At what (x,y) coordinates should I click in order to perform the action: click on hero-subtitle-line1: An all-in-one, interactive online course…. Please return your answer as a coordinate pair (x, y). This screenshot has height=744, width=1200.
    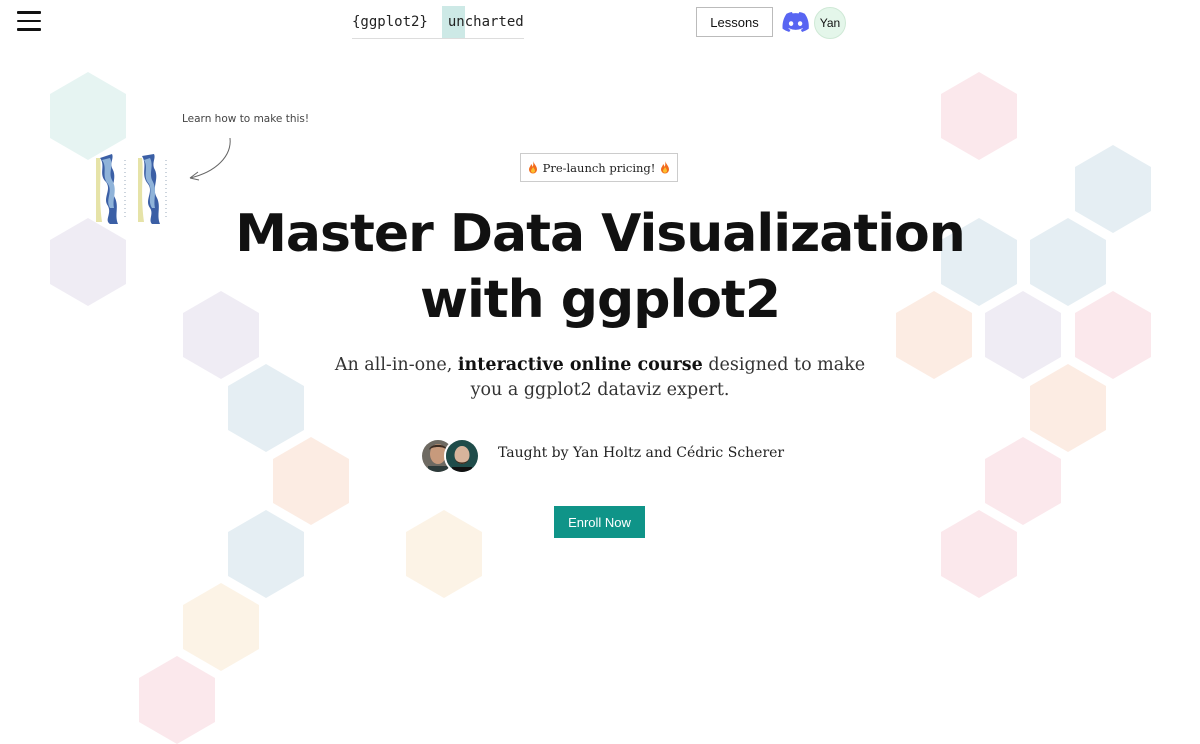
    Looking at the image, I should click on (600, 365).